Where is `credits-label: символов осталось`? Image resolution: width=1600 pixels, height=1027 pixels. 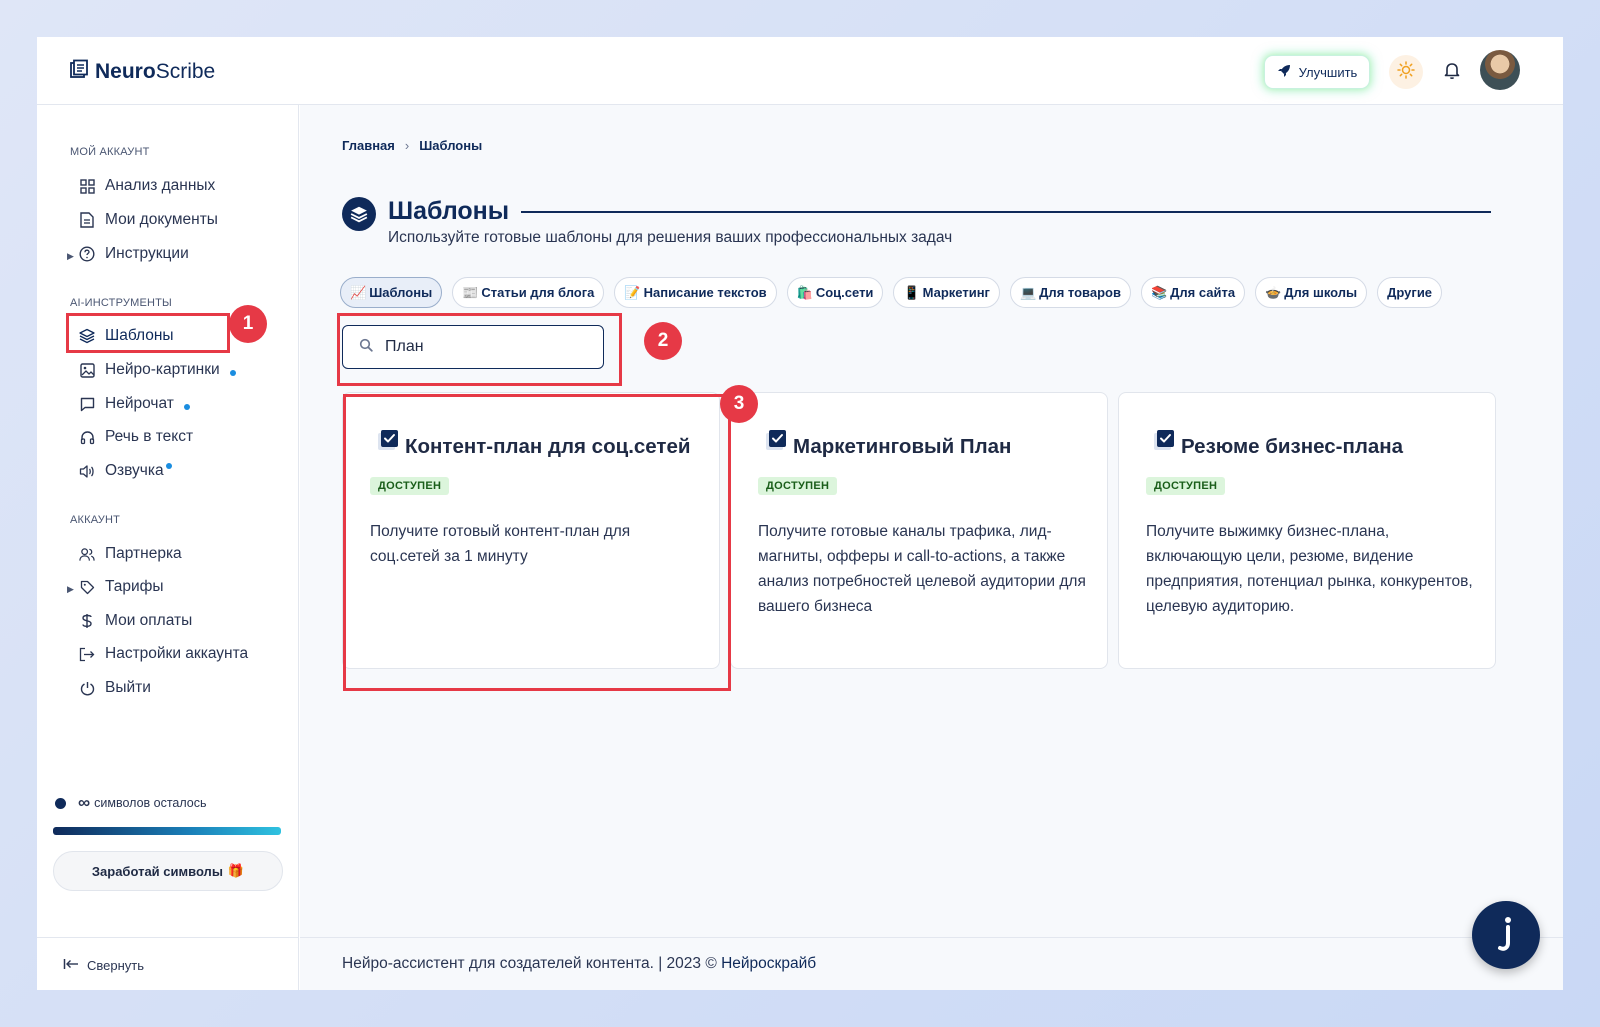
credits-label: символов осталось is located at coordinates (150, 803).